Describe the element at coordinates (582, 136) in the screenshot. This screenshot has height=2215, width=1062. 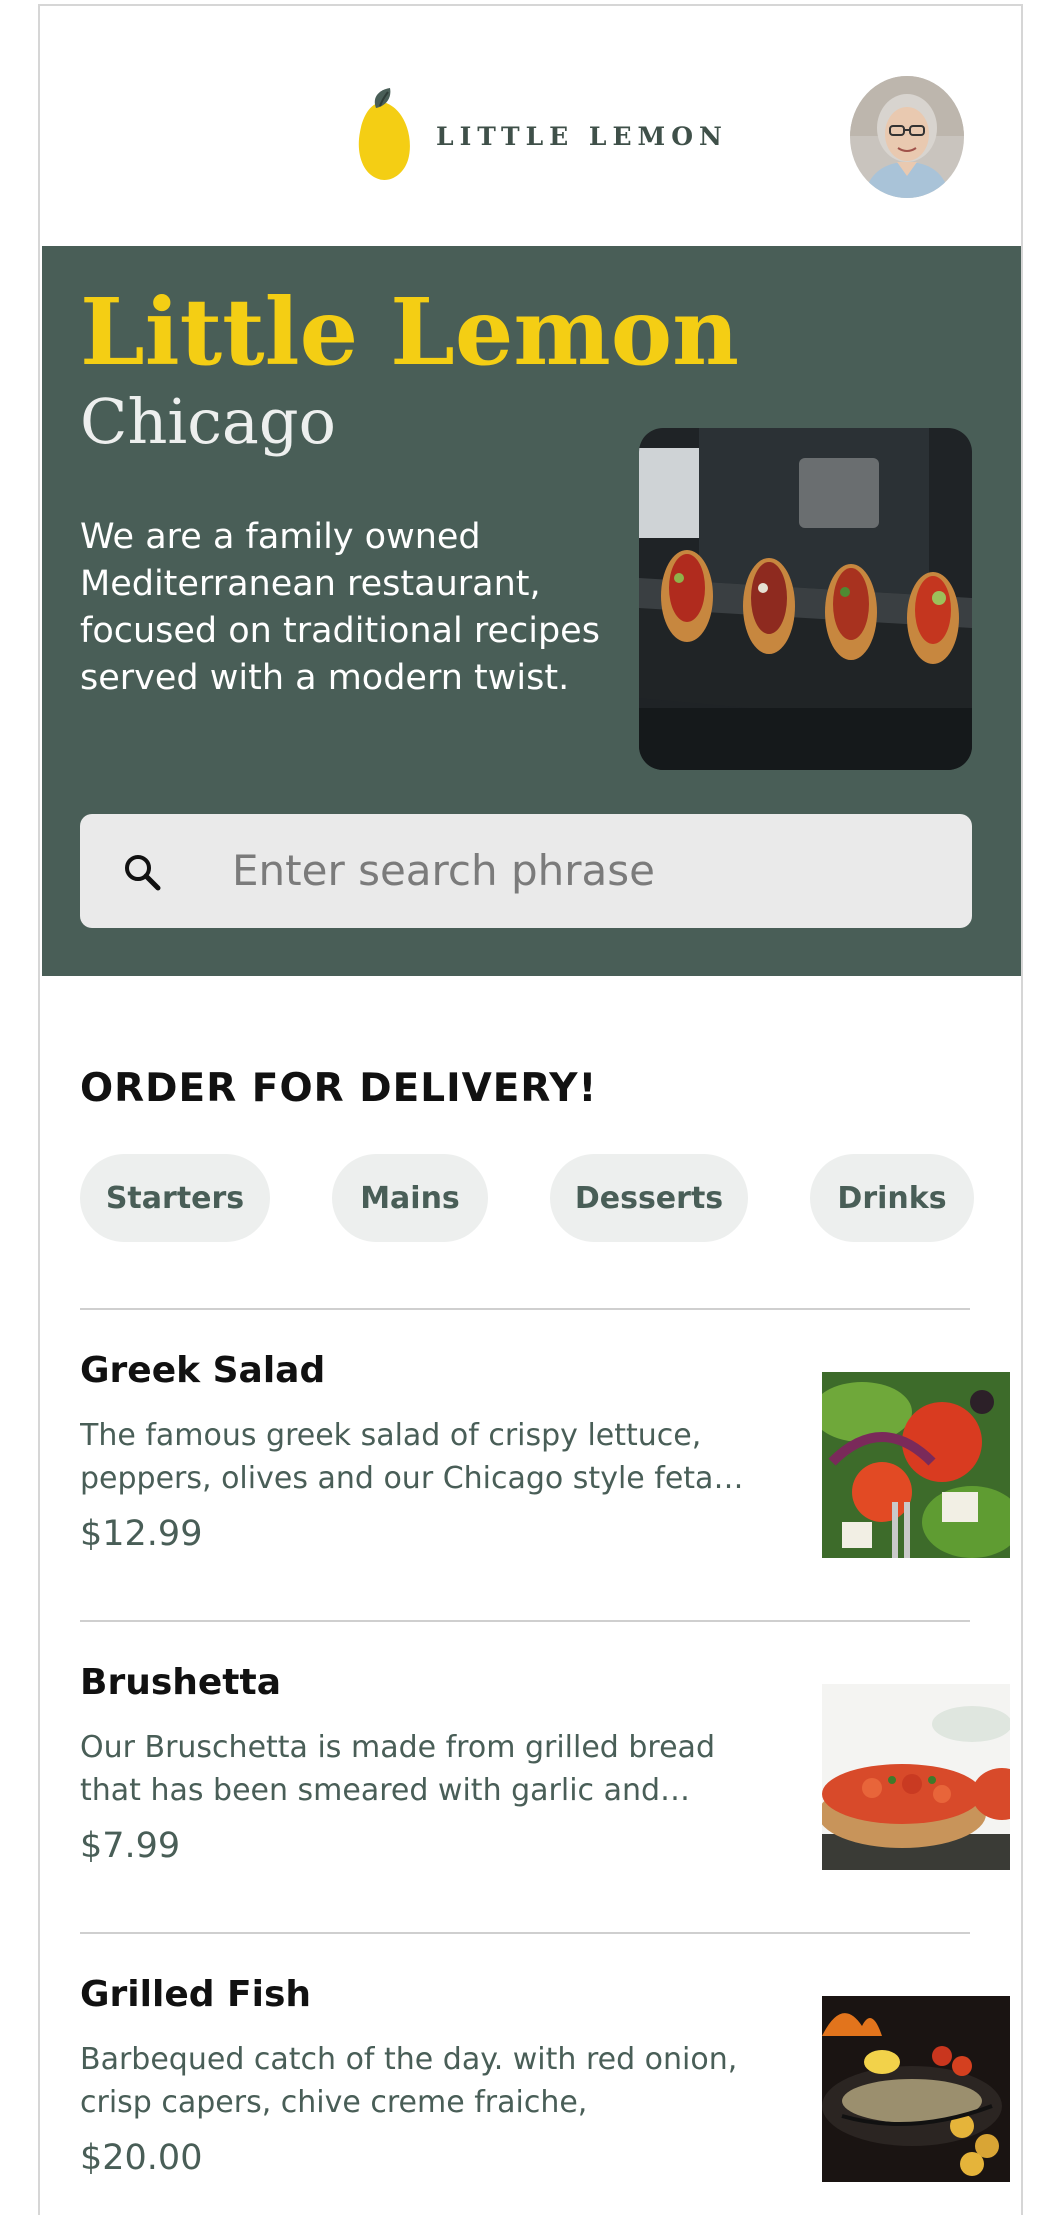
I see `logo-text: LITTLE LEMON` at that location.